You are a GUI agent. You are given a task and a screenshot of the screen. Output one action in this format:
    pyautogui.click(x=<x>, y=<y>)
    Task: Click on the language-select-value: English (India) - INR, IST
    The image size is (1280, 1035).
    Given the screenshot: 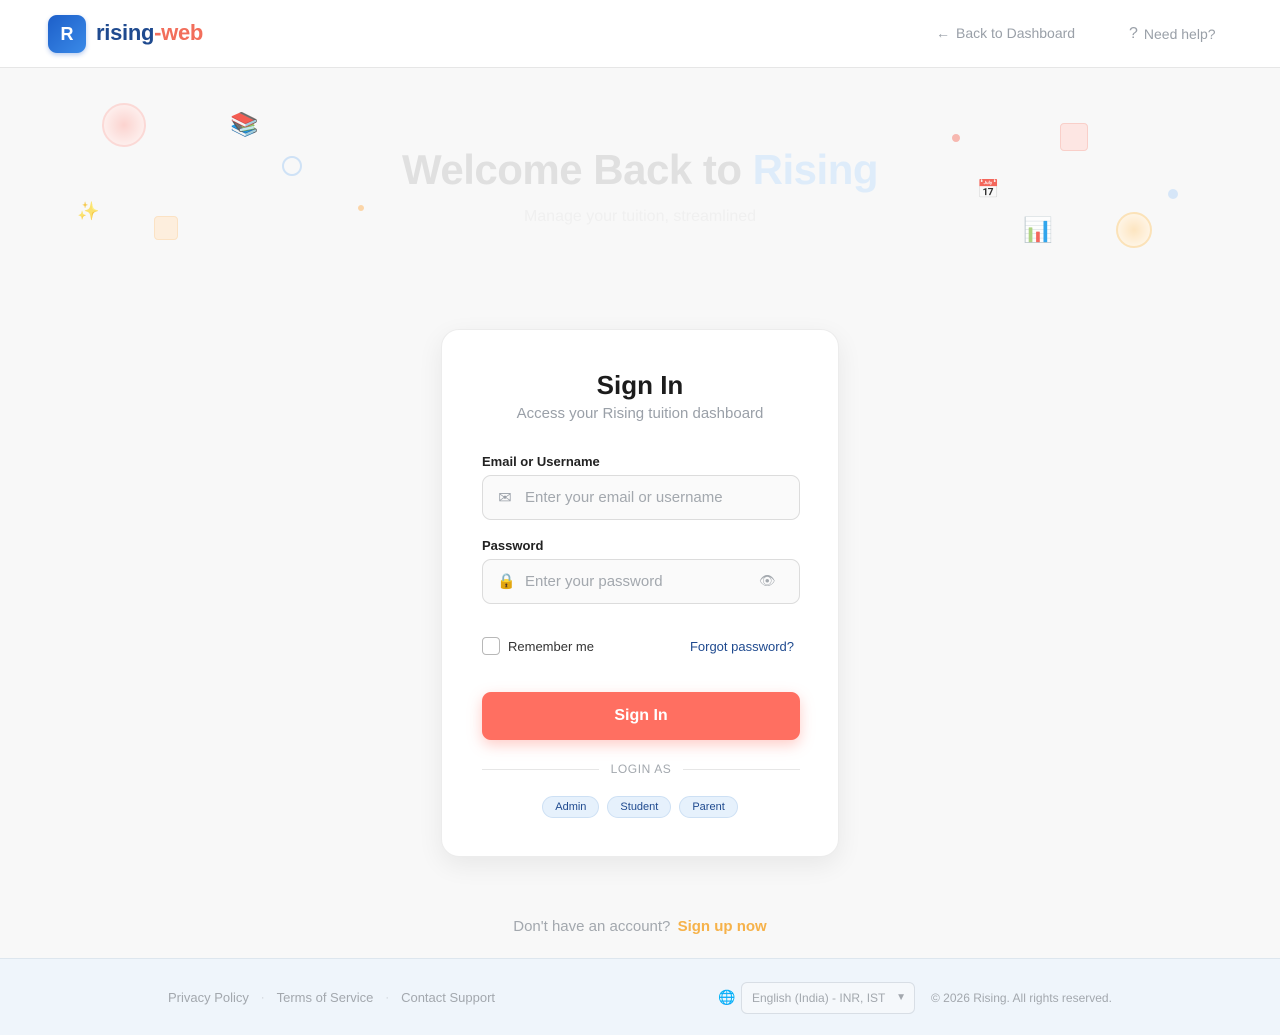 What is the action you would take?
    pyautogui.click(x=819, y=998)
    